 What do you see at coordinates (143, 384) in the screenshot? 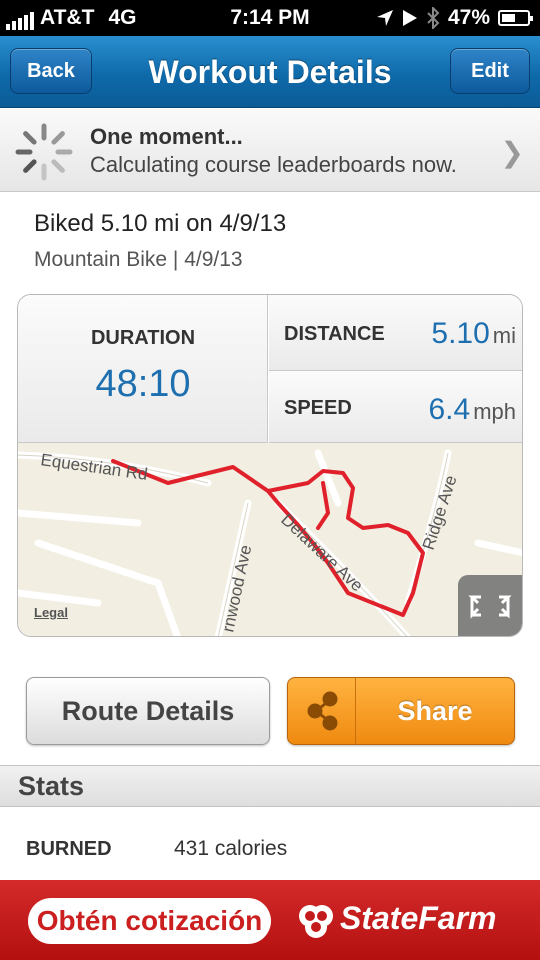
I see `duration-value: 48:10` at bounding box center [143, 384].